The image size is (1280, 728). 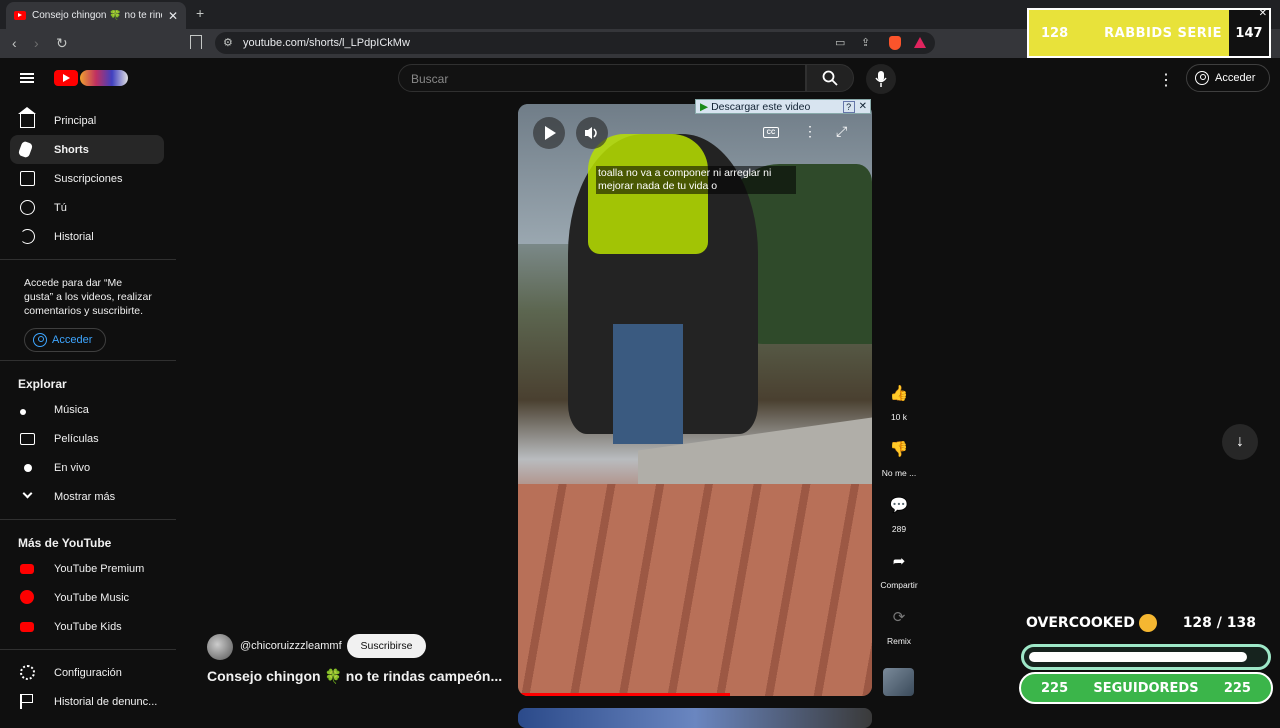 What do you see at coordinates (602, 78) in the screenshot?
I see `search-input: Buscar` at bounding box center [602, 78].